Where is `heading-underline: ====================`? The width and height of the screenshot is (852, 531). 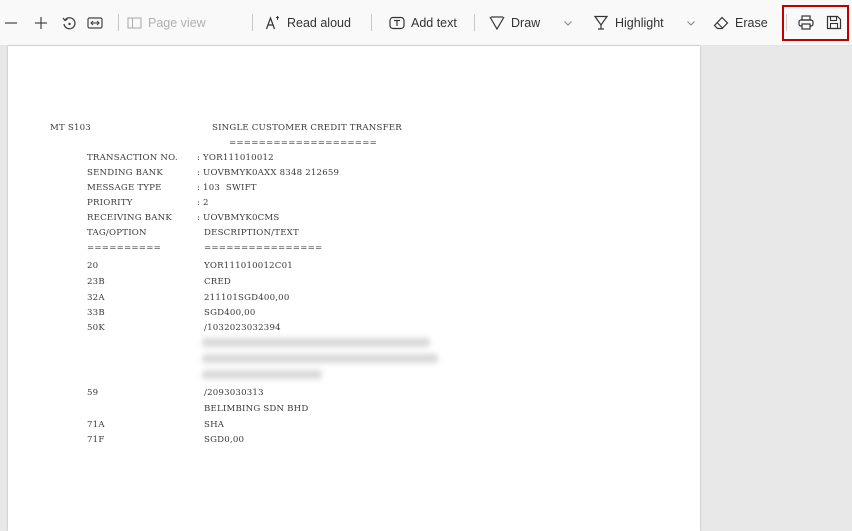
heading-underline: ==================== is located at coordinates (303, 143).